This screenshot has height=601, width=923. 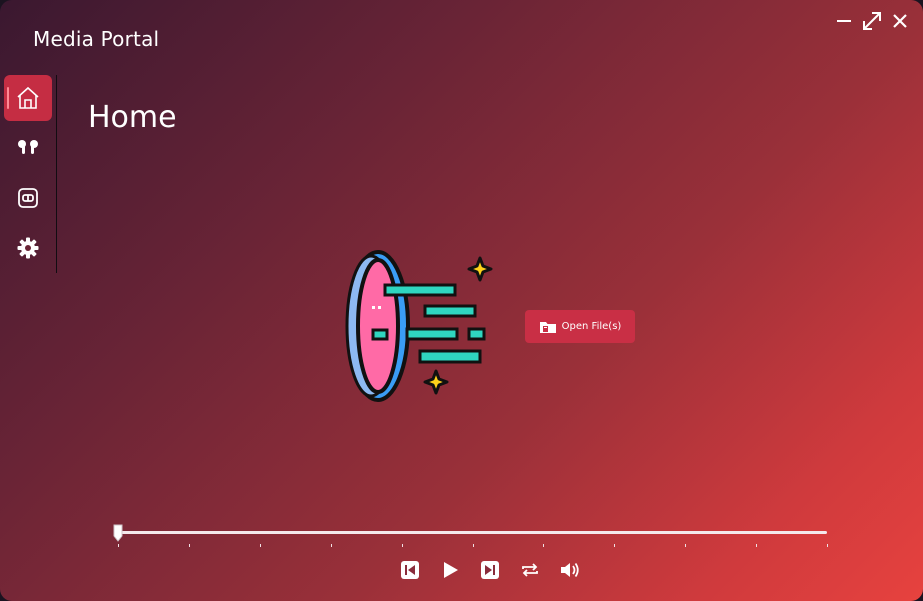 I want to click on volume-button, so click(x=570, y=570).